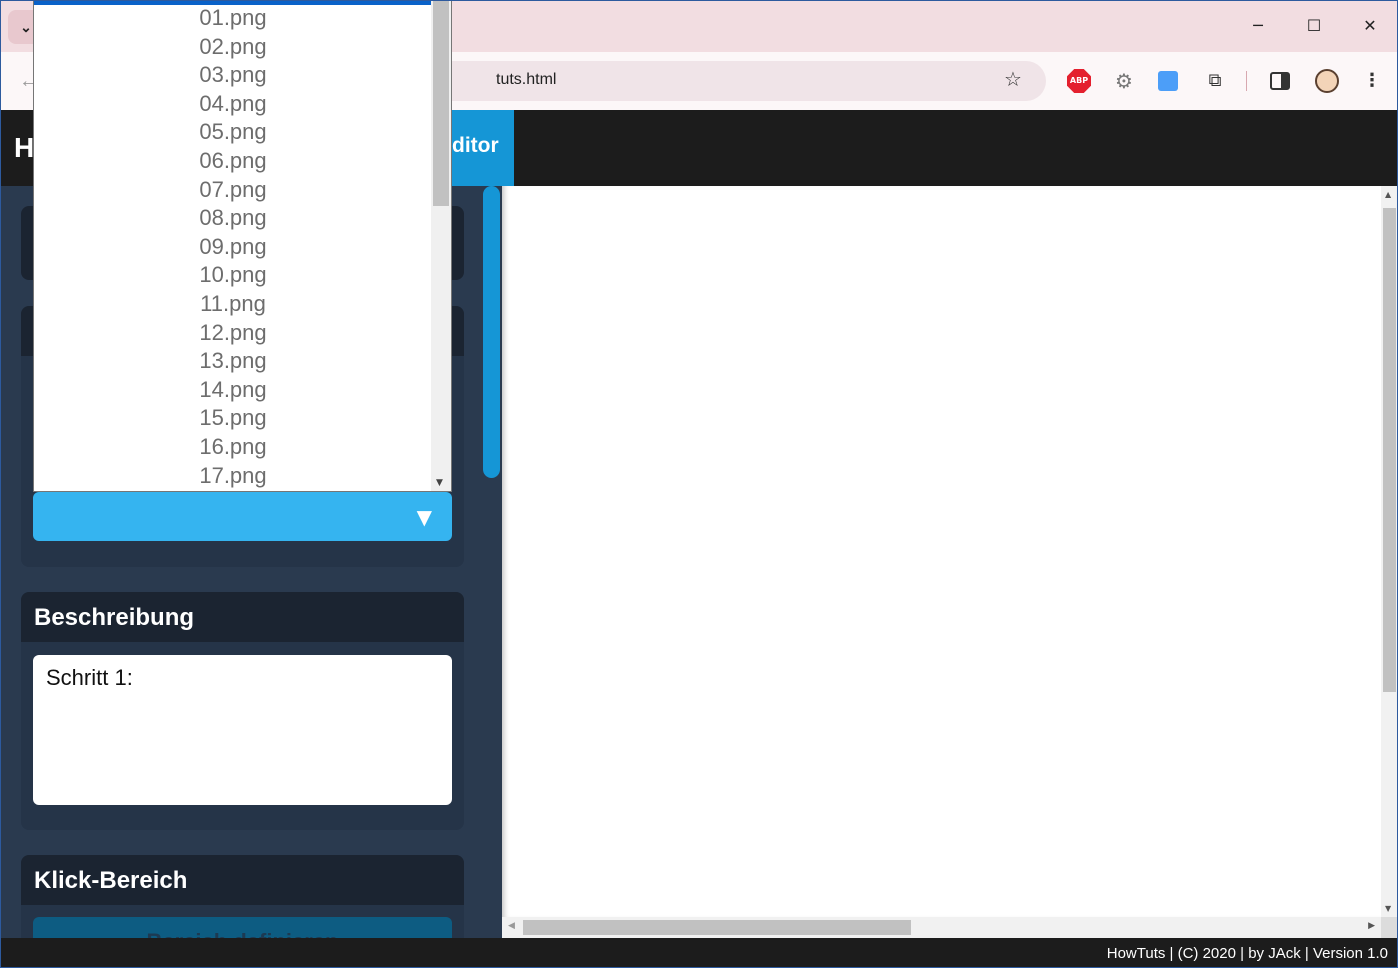 This screenshot has width=1398, height=968. What do you see at coordinates (233, 18) in the screenshot?
I see `dropdown-option: 01.png` at bounding box center [233, 18].